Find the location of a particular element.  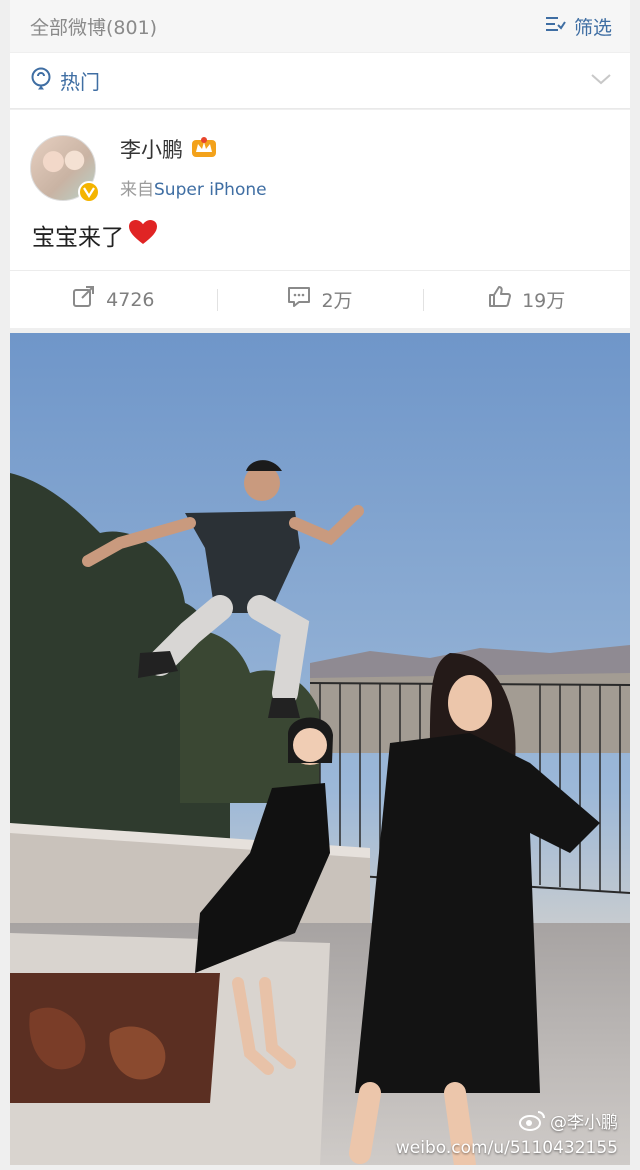

post-text-row: 宝宝来了 is located at coordinates (95, 235).